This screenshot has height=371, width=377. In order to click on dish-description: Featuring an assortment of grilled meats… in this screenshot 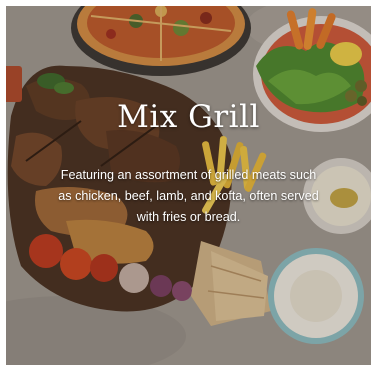, I will do `click(188, 196)`.